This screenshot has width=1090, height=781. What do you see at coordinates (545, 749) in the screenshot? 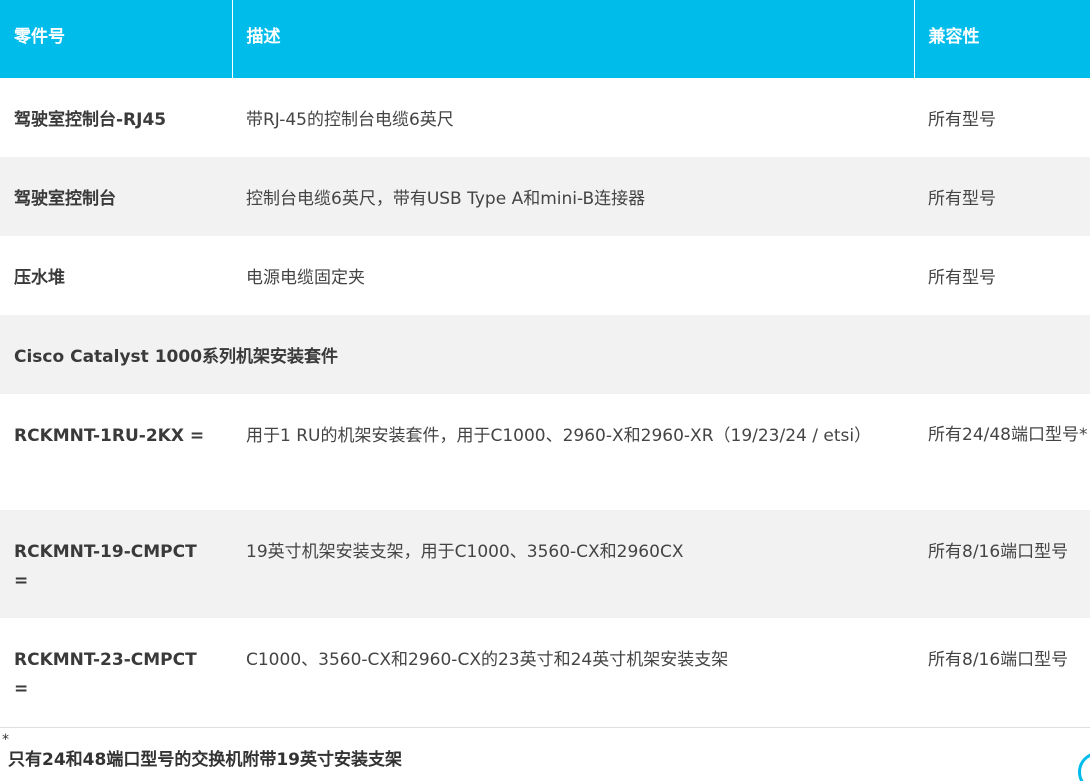
I see `footnote: * 只有24和48端口型号的交换机附带19英寸安装支架` at bounding box center [545, 749].